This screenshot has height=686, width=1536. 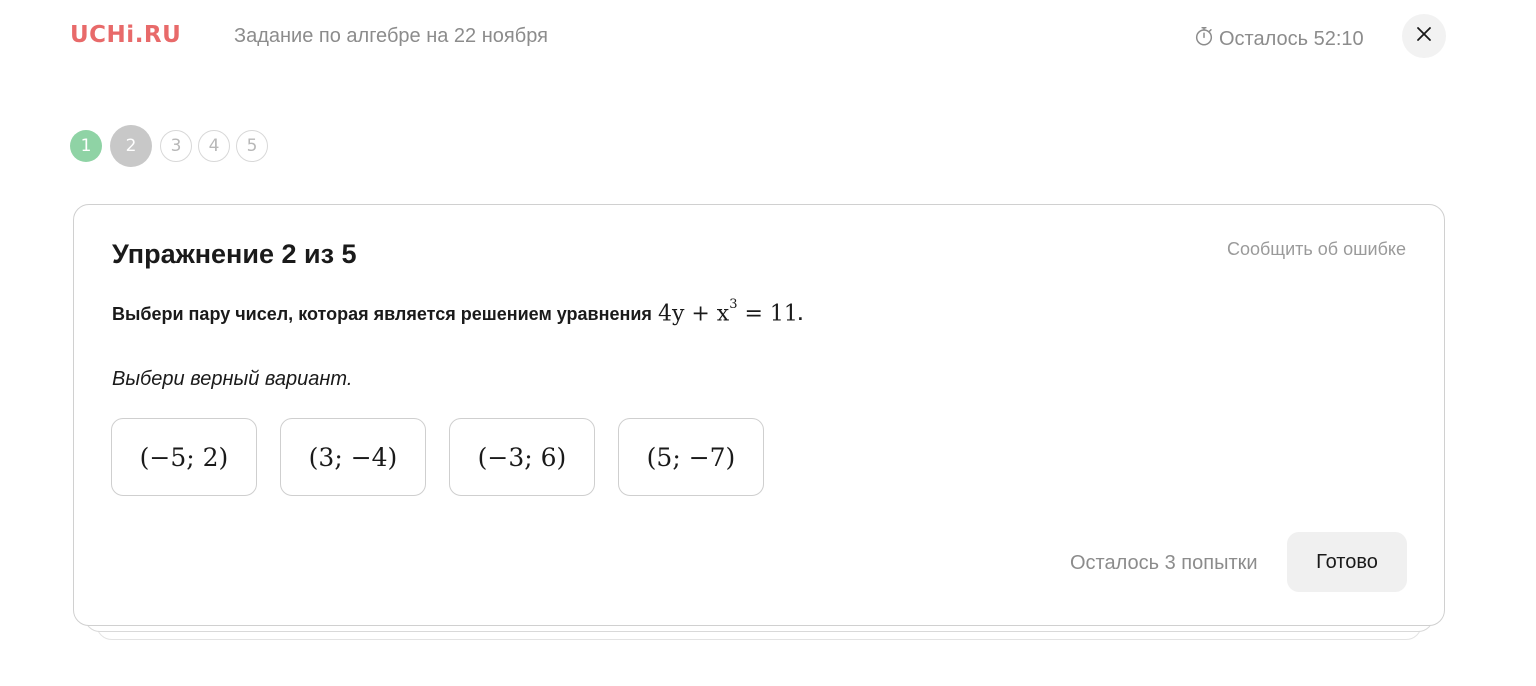 I want to click on submit-button: Готово, so click(x=1347, y=562).